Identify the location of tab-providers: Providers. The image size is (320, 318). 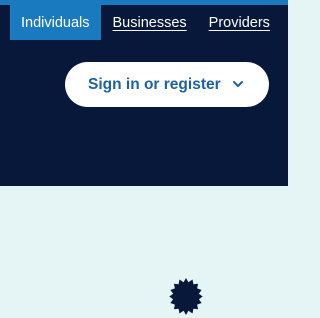
(239, 22).